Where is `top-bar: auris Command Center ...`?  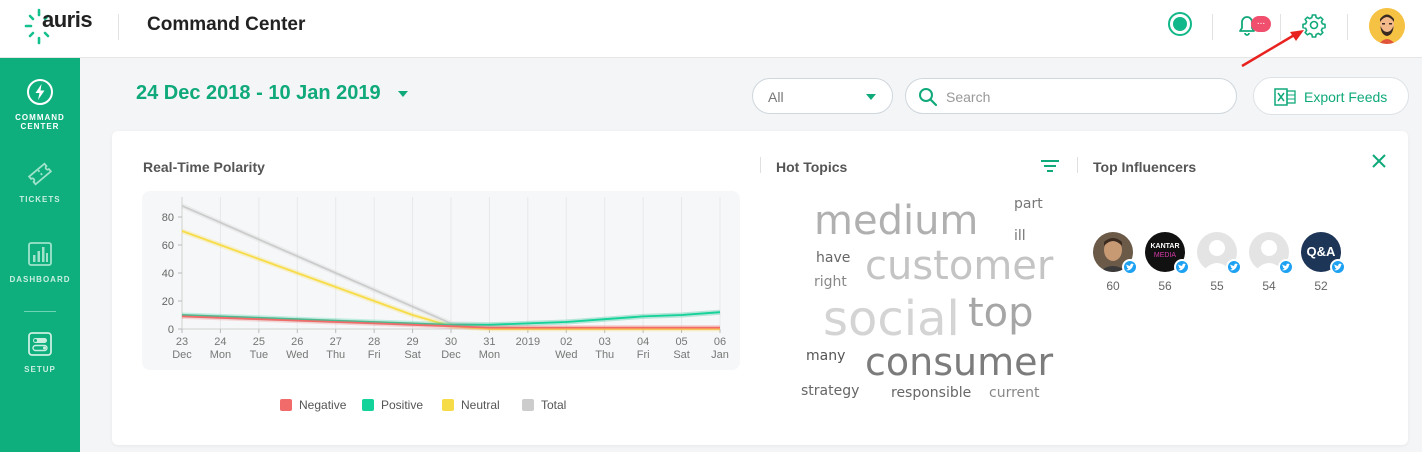 top-bar: auris Command Center ... is located at coordinates (711, 29).